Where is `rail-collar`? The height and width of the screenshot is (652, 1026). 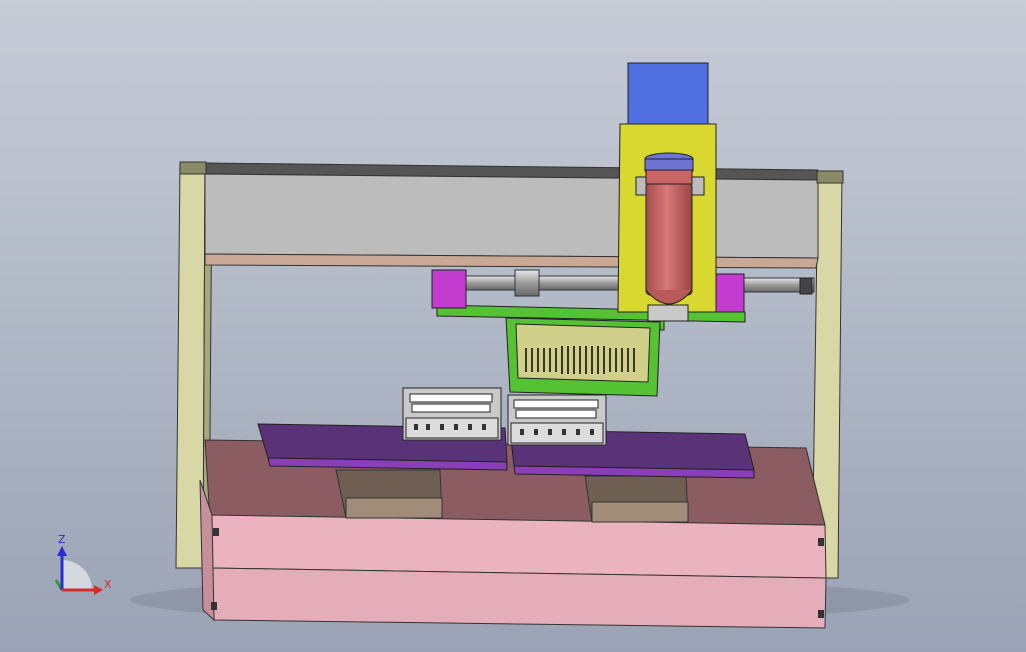 rail-collar is located at coordinates (527, 283).